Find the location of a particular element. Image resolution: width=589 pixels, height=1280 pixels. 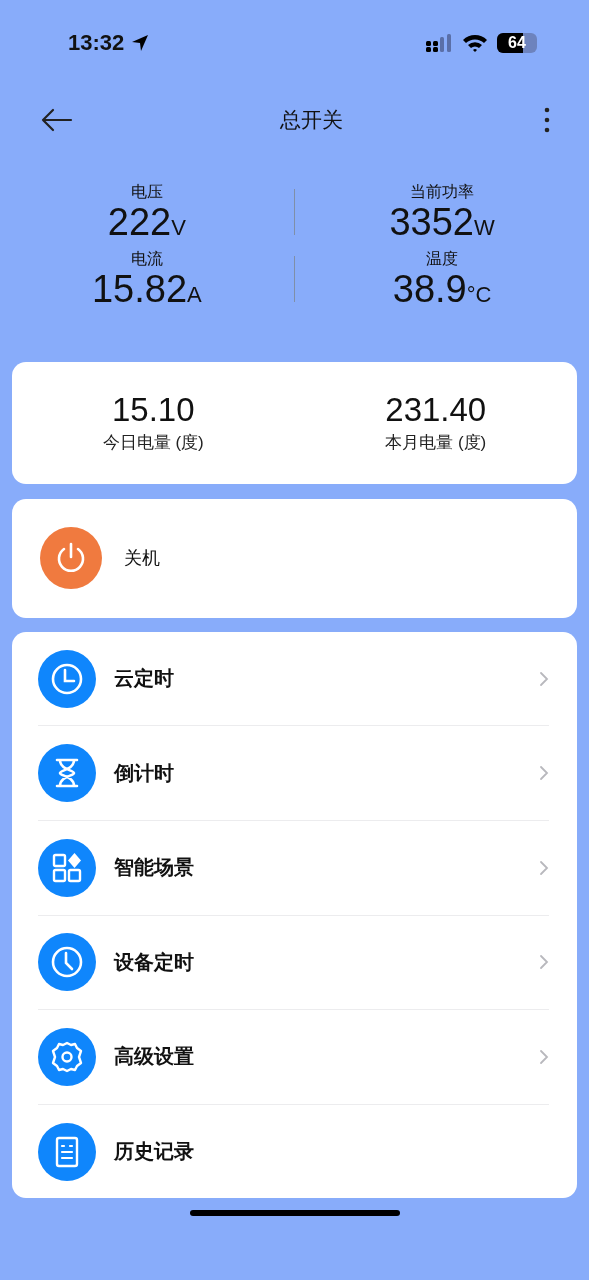

status-time: 13:32 is located at coordinates (96, 43).